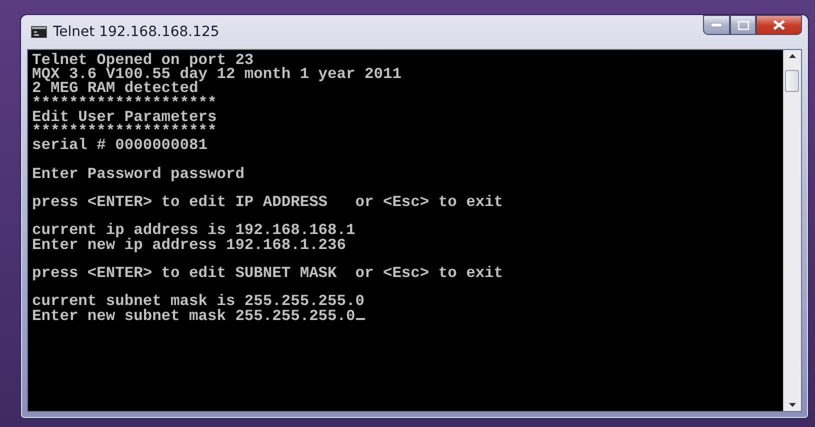 This screenshot has width=815, height=427. I want to click on console-line: MQX 3.6 V100.55 day 12 month 1 year 2011, so click(217, 74).